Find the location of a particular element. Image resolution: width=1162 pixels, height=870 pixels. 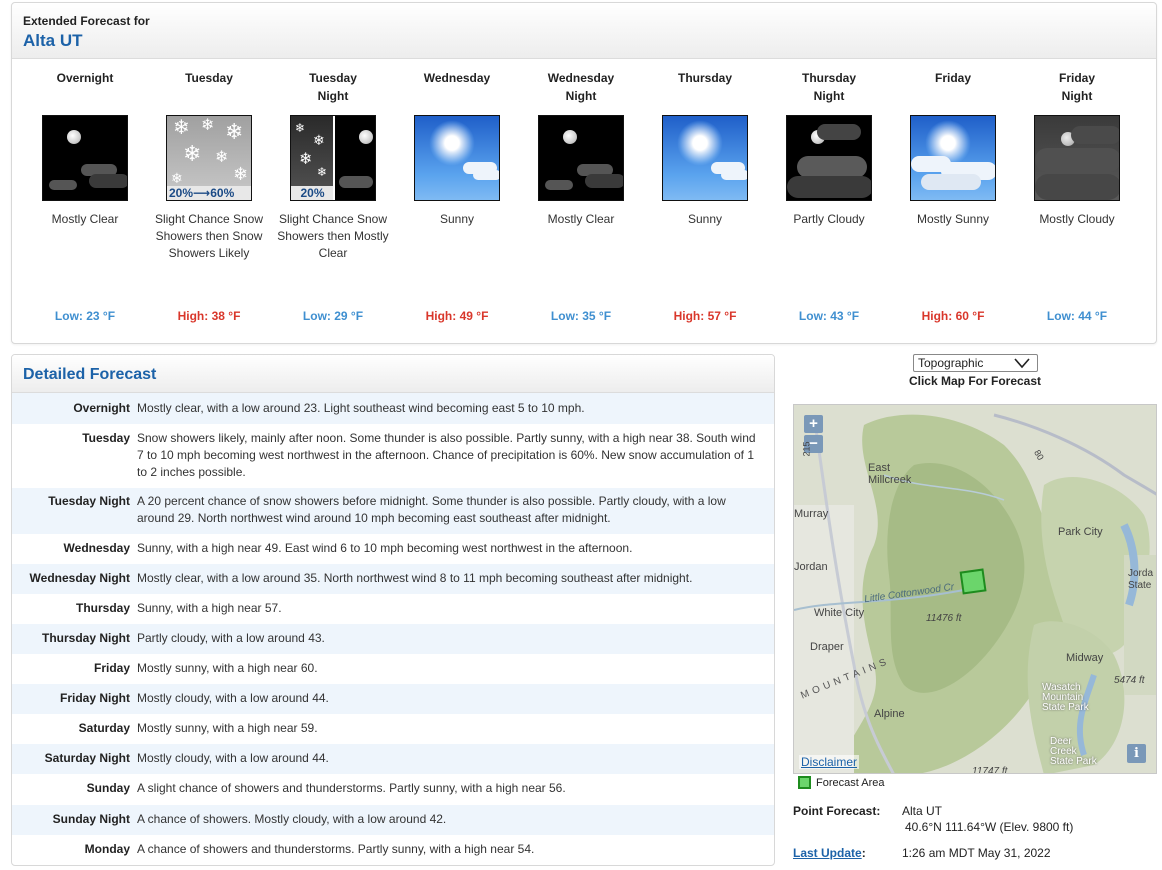

period-name: Thursday Night is located at coordinates (828, 87).